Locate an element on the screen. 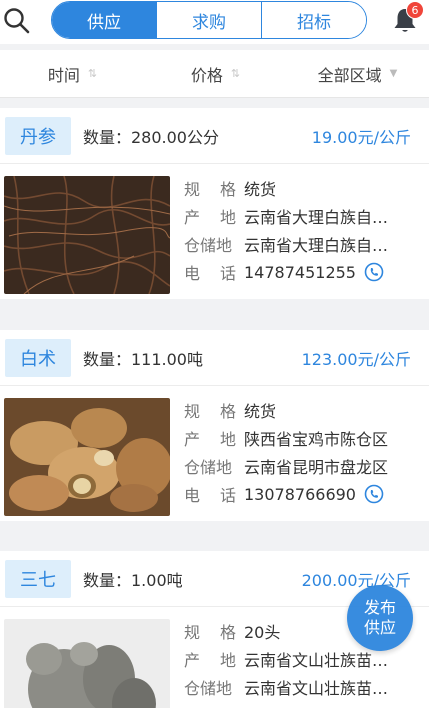  phone-row: 电话 13078766690 is located at coordinates (304, 494).